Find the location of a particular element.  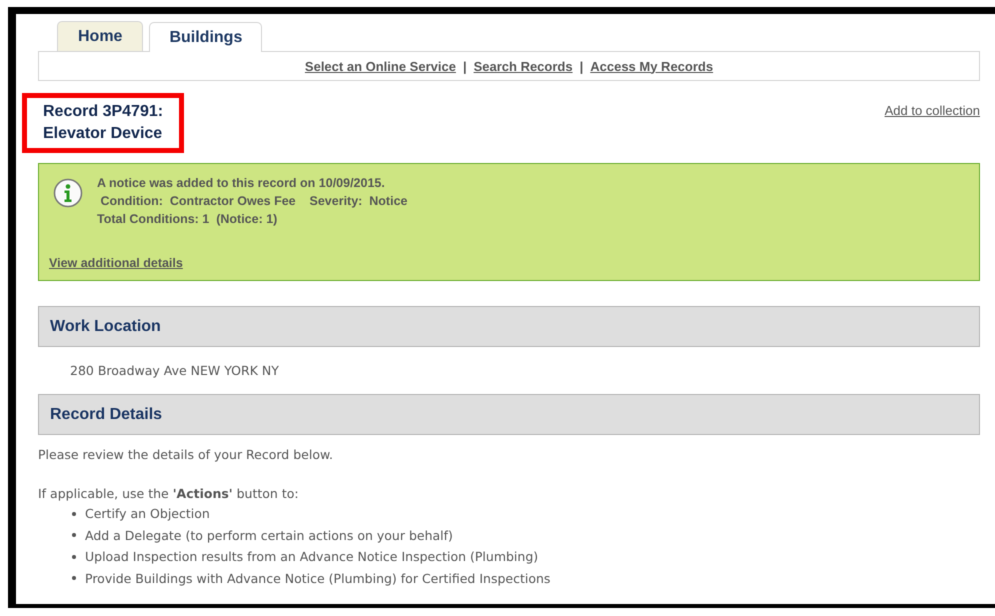

list-item-text: Provide Buildings with Advance Notice (Plumbing) for Certified Inspections is located at coordinates (317, 578).